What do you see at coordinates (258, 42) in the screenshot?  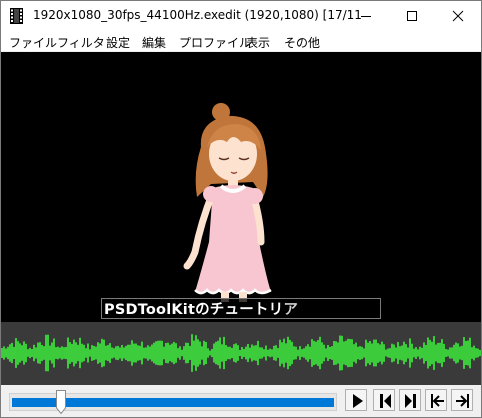 I see `menu-view: 表示` at bounding box center [258, 42].